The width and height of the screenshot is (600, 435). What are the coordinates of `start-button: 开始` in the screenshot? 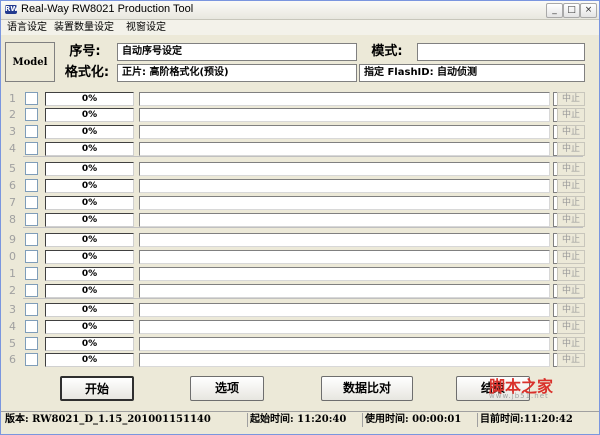 It's located at (97, 388).